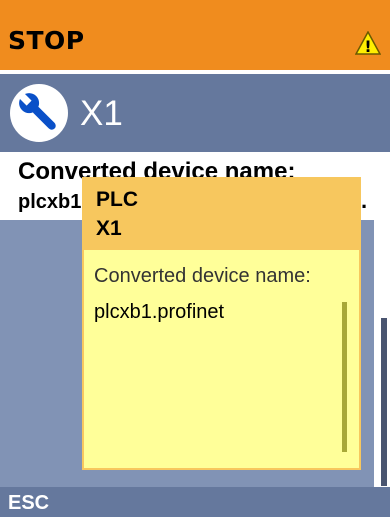  I want to click on tooltip-title-type: PLC, so click(117, 199).